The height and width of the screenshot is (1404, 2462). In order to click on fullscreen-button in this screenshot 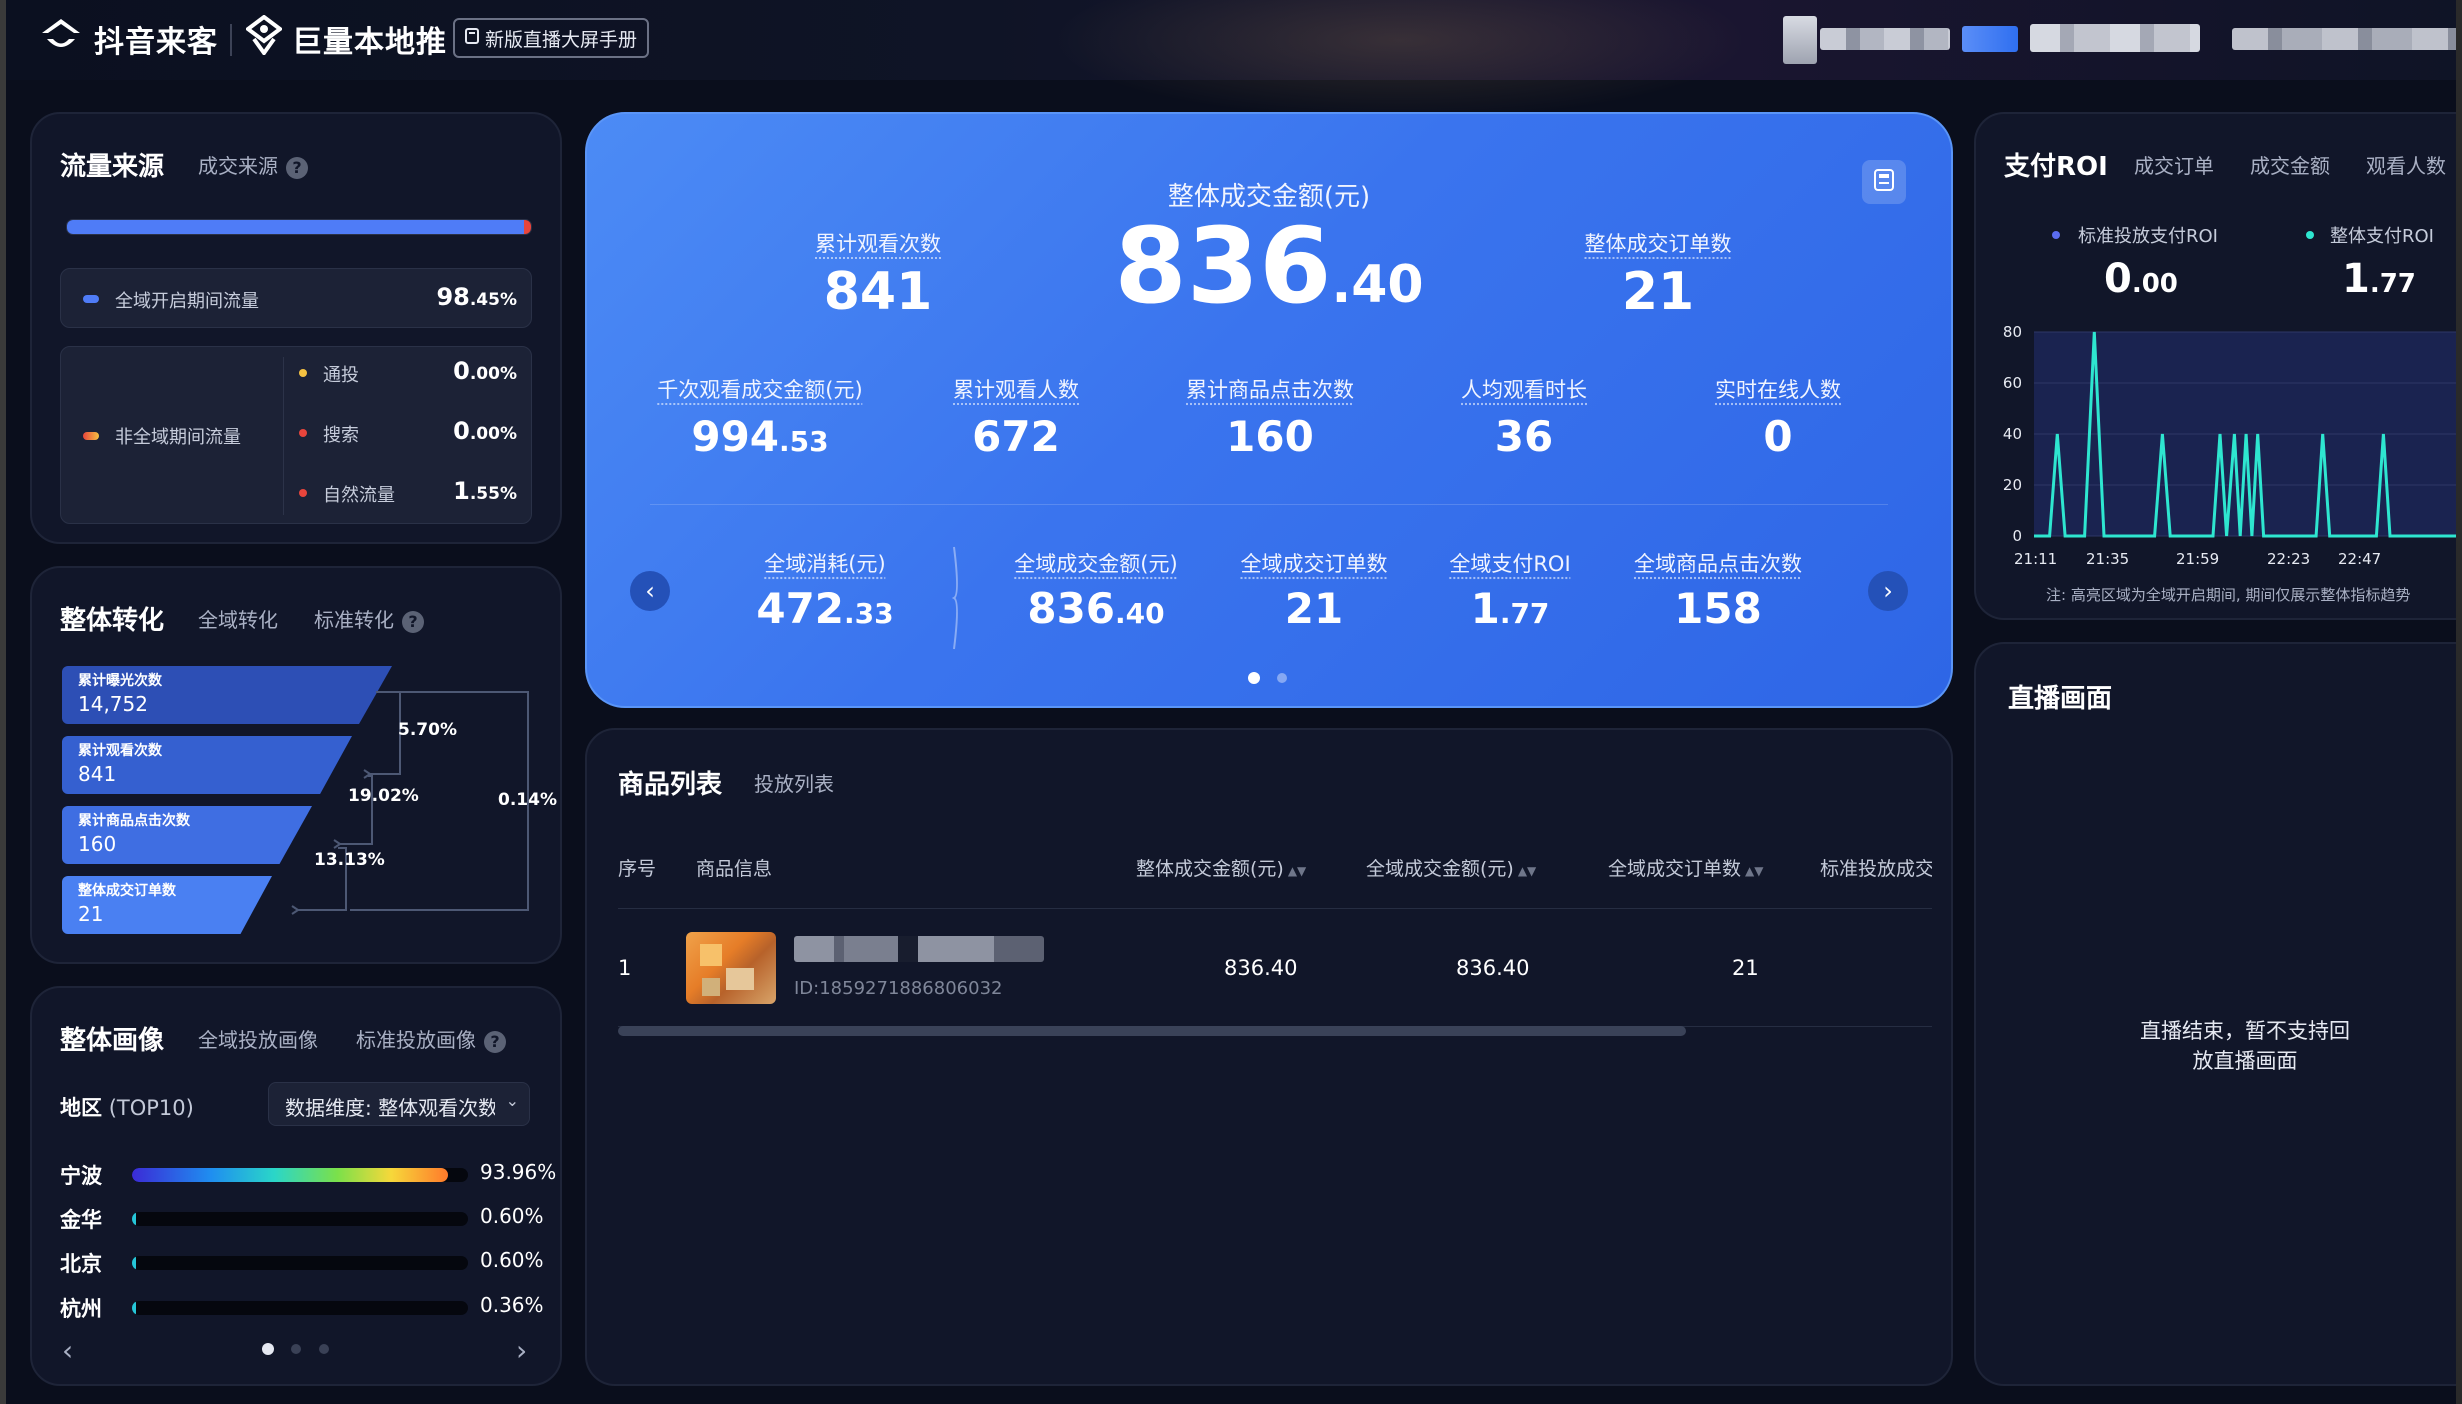, I will do `click(1884, 182)`.